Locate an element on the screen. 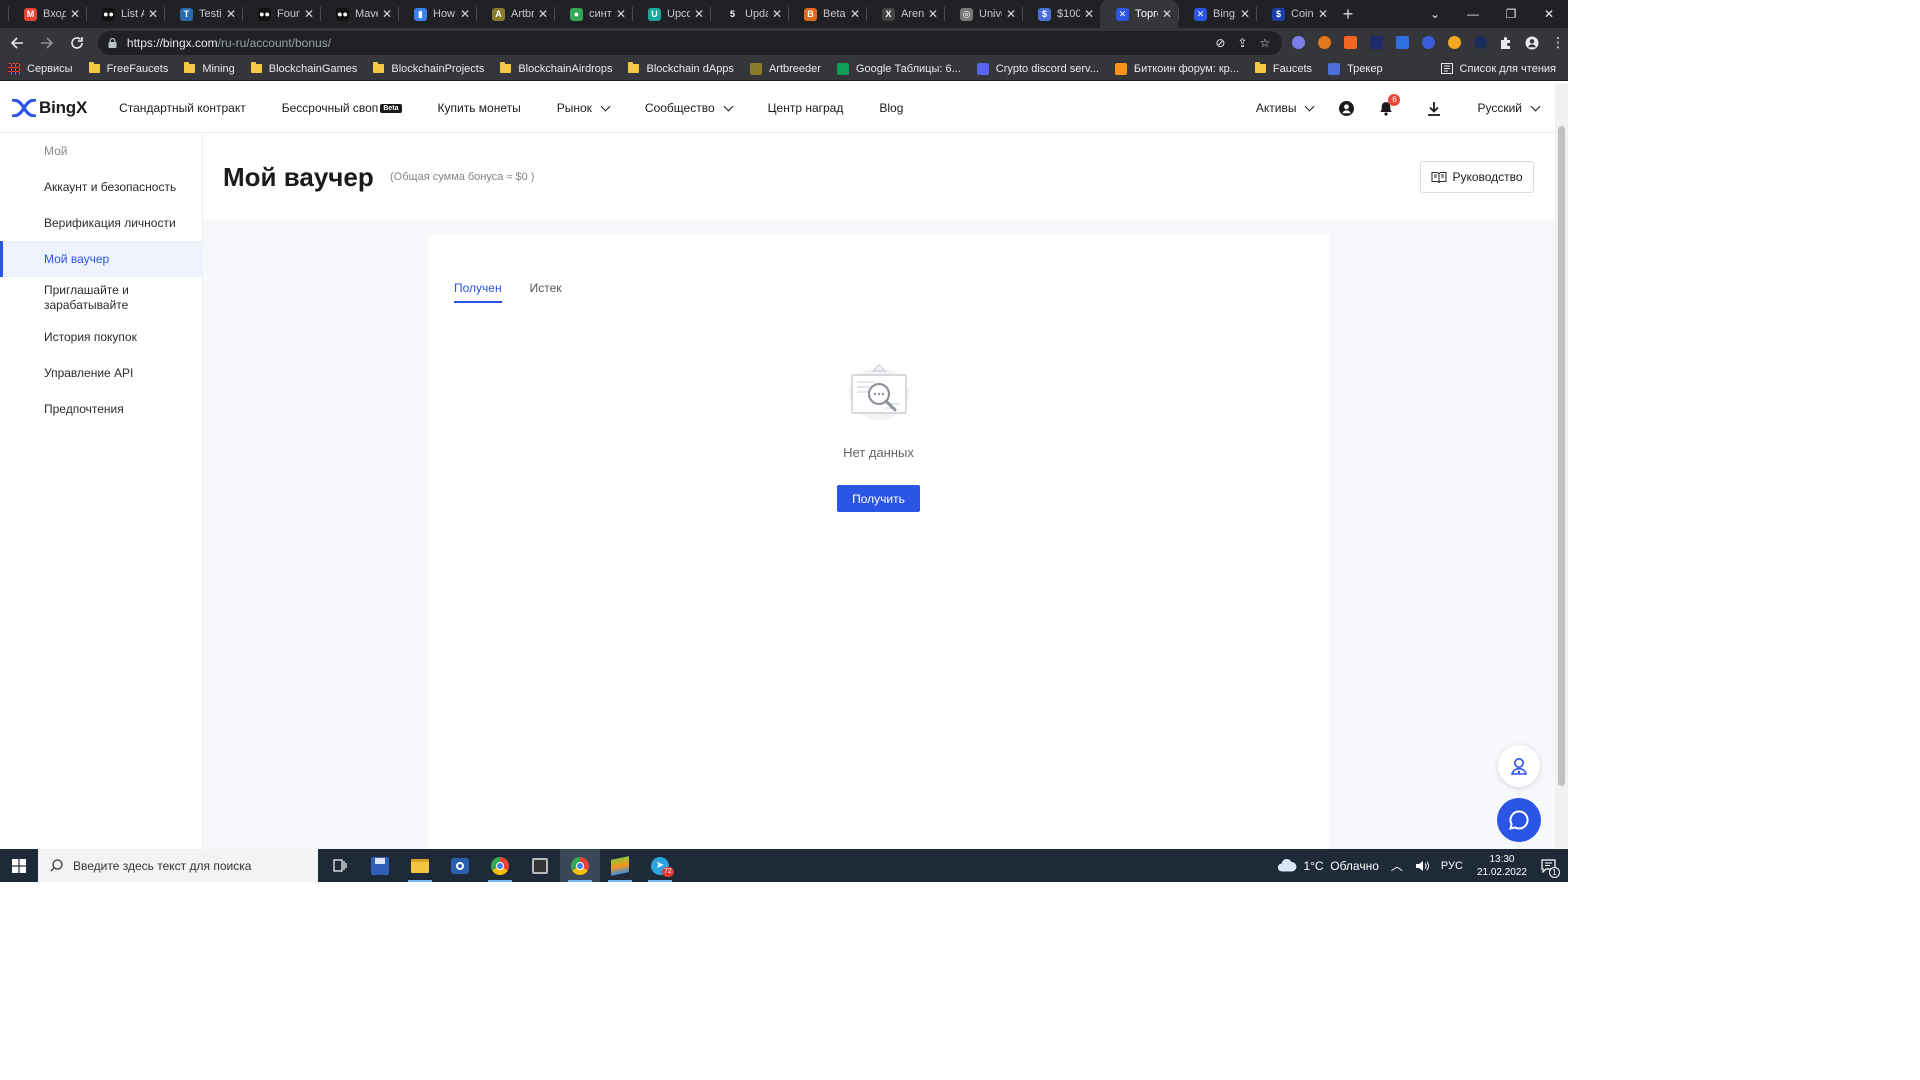  support-button is located at coordinates (1519, 766).